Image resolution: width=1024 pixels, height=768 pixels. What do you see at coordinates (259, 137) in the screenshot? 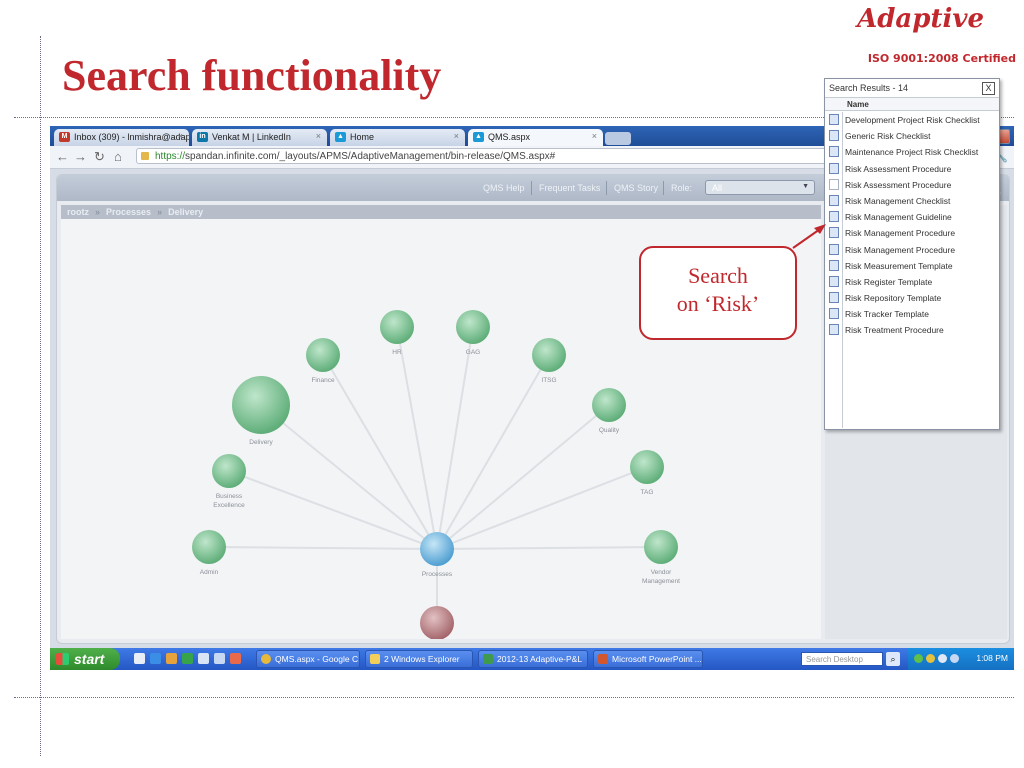
I see `tab-linkedin: in Venkat M | LinkedIn ×` at bounding box center [259, 137].